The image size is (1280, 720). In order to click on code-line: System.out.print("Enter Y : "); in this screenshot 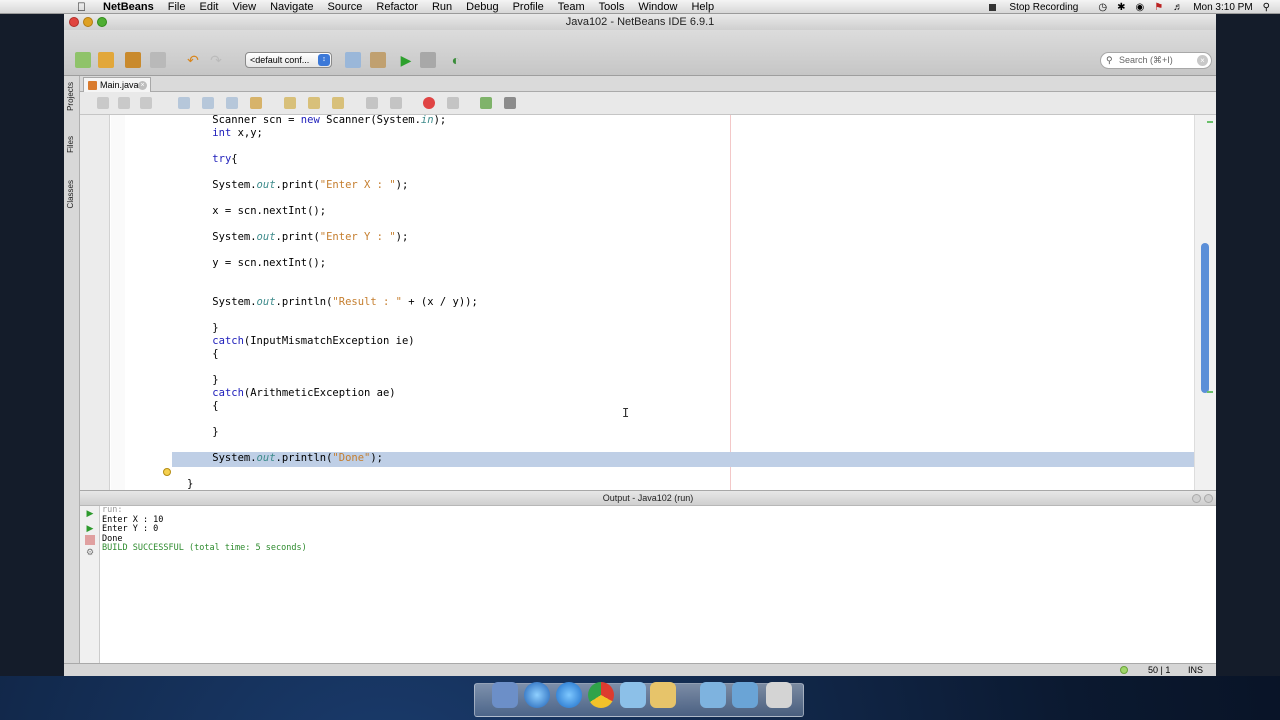, I will do `click(297, 237)`.